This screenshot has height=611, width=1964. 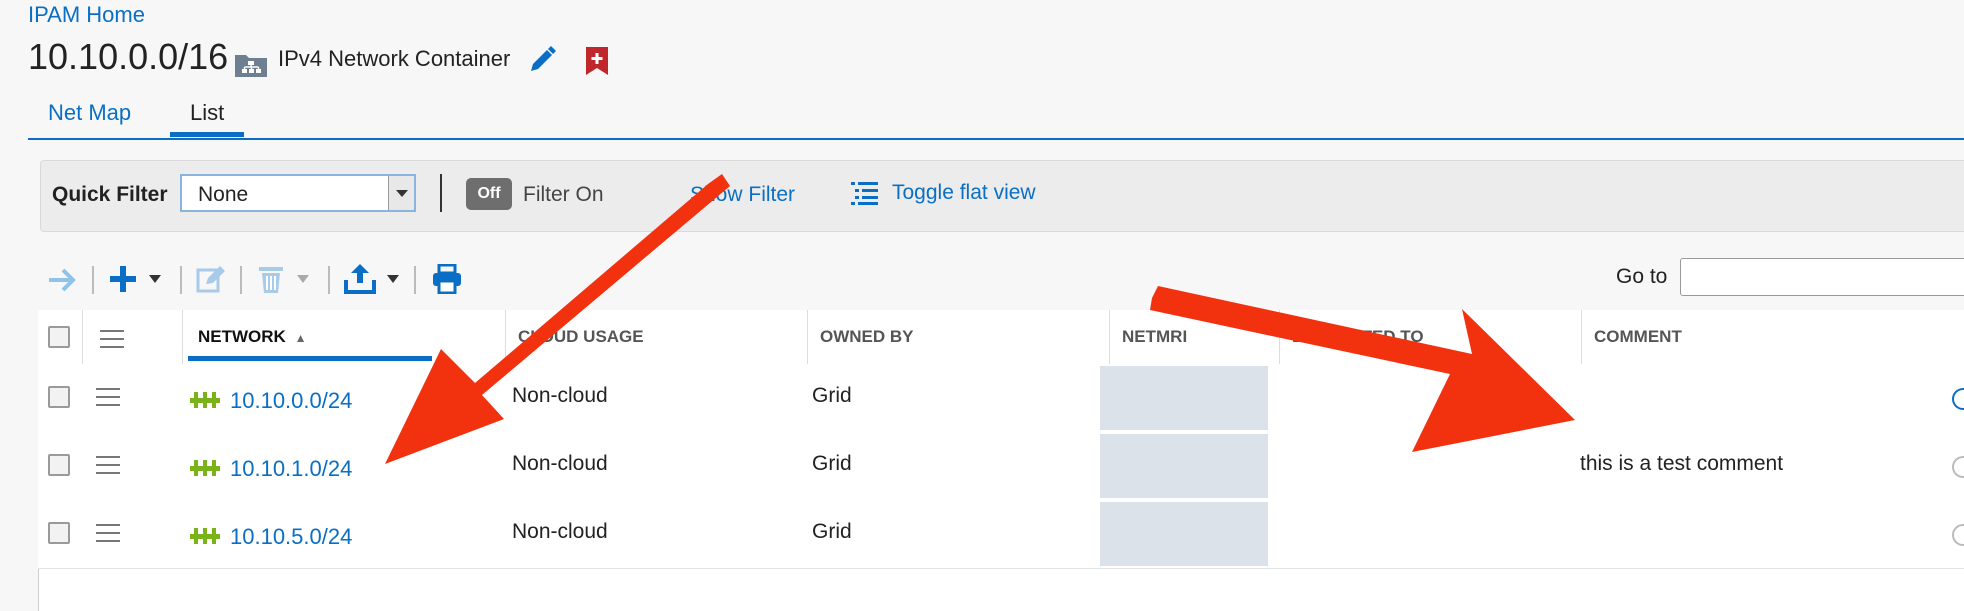 I want to click on header-menu-icon, so click(x=112, y=339).